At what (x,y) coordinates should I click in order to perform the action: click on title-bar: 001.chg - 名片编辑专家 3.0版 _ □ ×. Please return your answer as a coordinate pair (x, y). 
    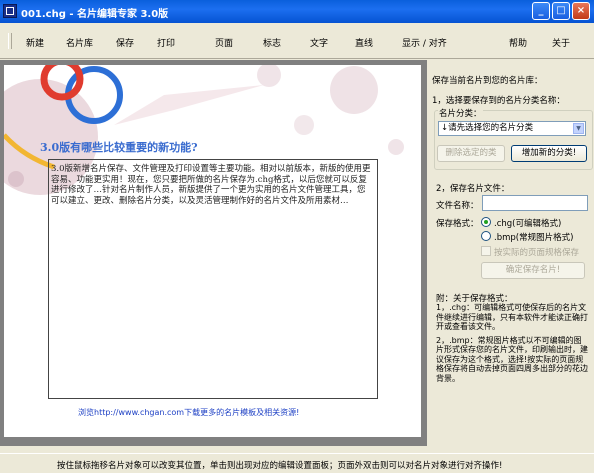
    Looking at the image, I should click on (297, 11).